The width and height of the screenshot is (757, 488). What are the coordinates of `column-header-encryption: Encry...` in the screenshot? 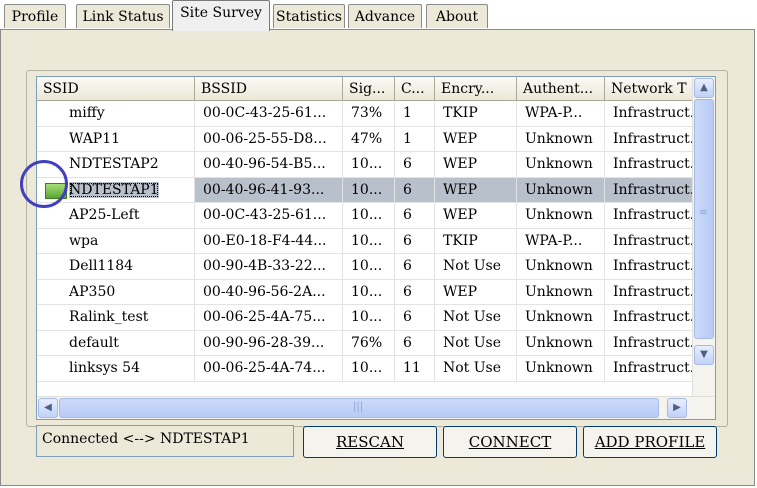 It's located at (476, 89).